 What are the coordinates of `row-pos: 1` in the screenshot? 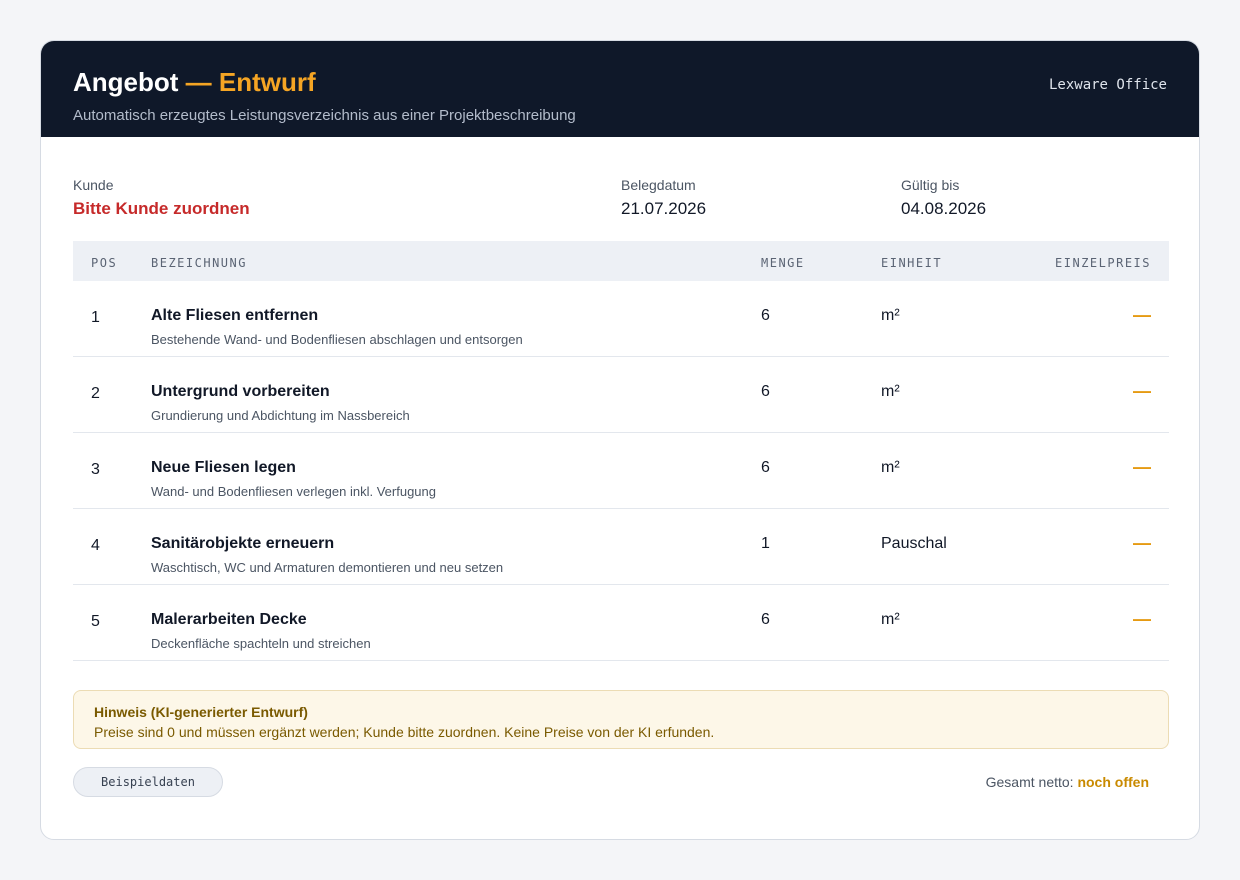 It's located at (95, 317).